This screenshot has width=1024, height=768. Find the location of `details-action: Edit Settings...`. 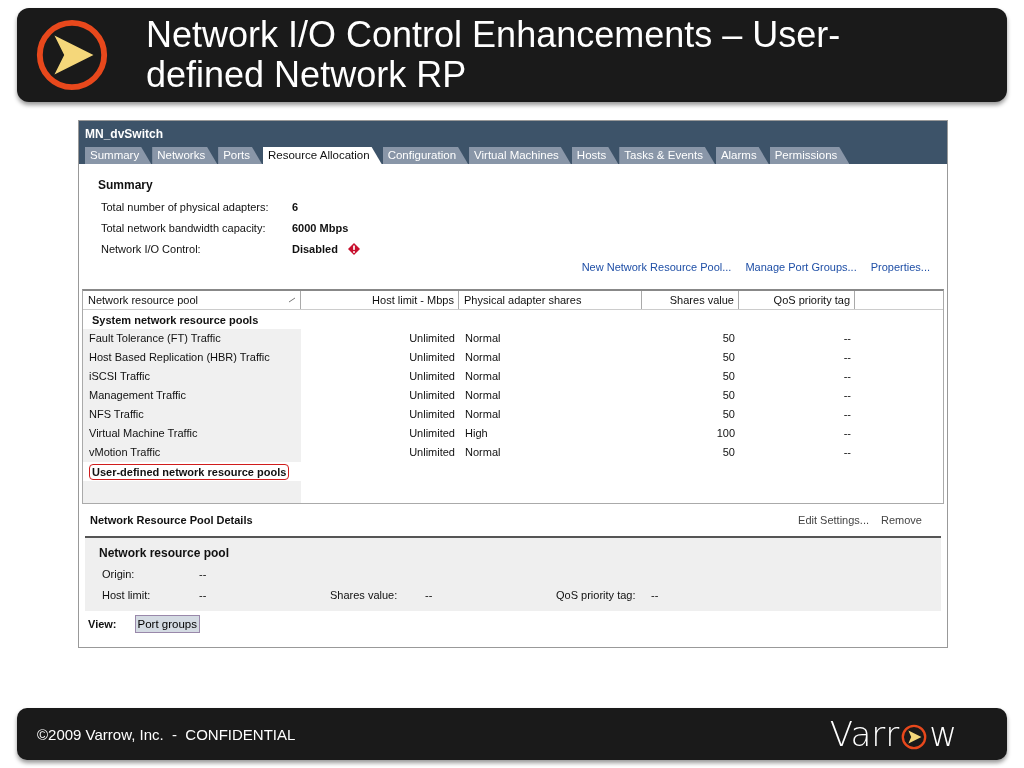

details-action: Edit Settings... is located at coordinates (834, 520).